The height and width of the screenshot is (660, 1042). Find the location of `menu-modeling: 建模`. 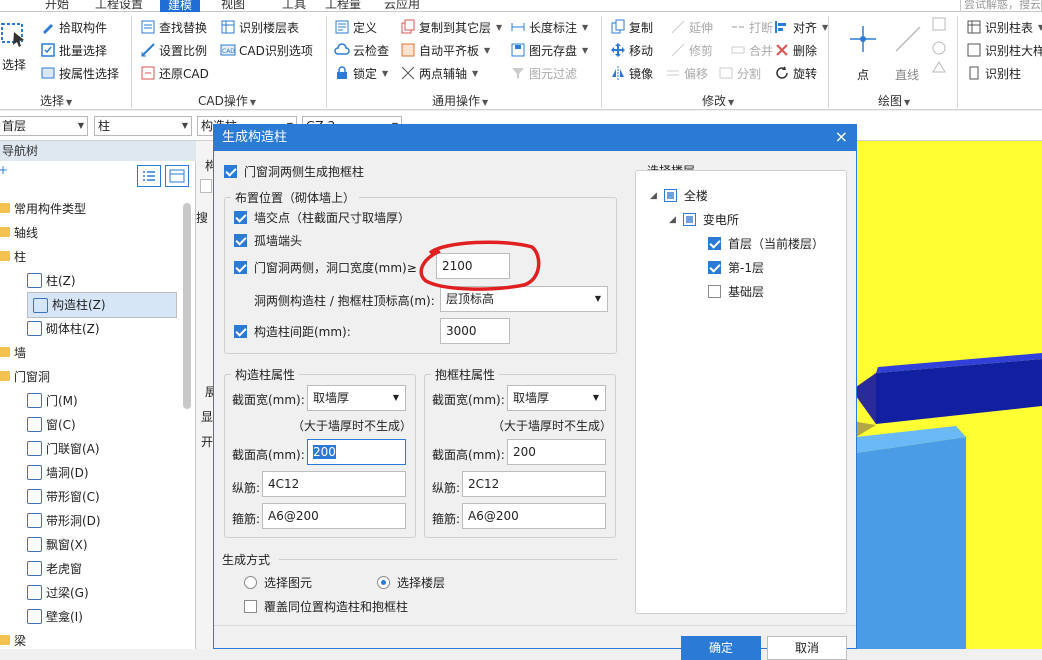

menu-modeling: 建模 is located at coordinates (180, 6).